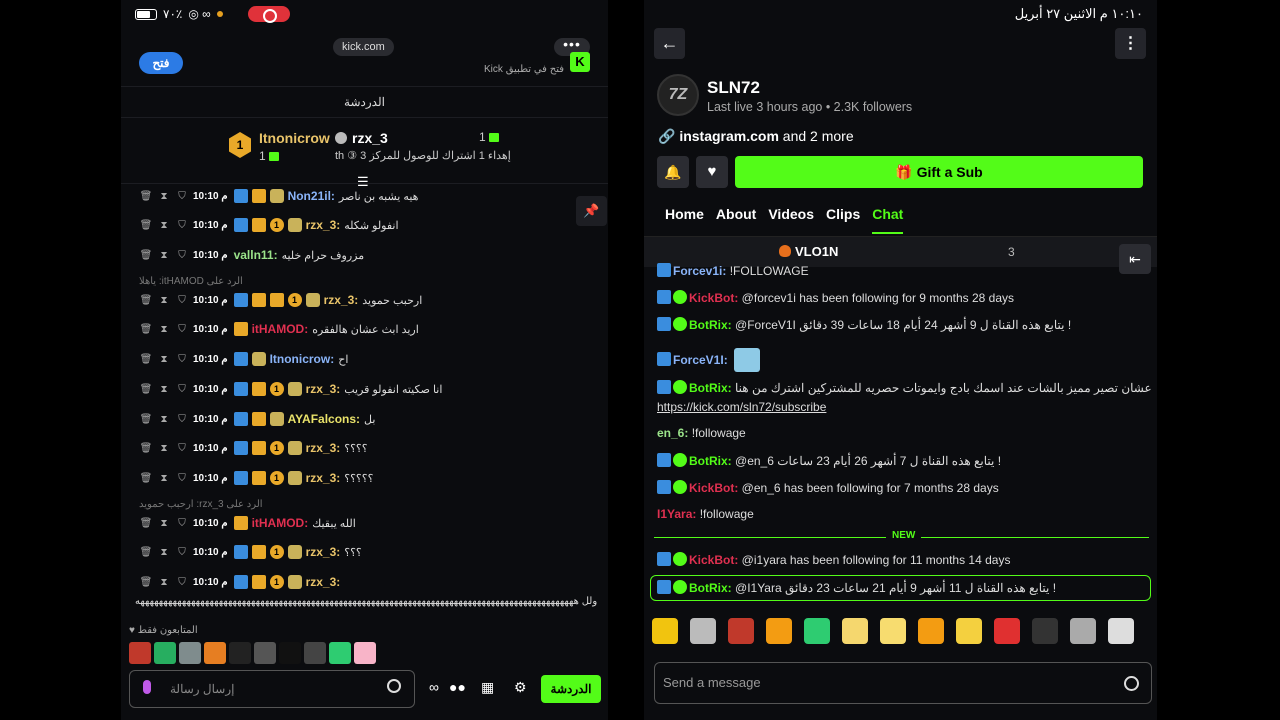 The height and width of the screenshot is (720, 1280). Describe the element at coordinates (434, 687) in the screenshot. I see `infinity-icon: ∞` at that location.